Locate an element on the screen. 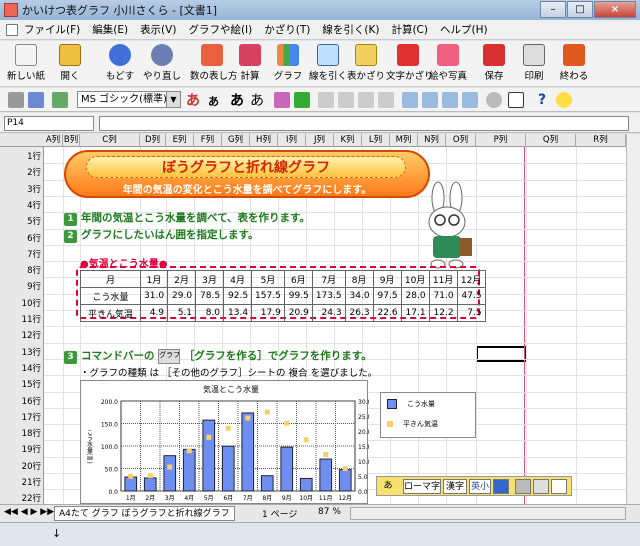  row-header-17: 17行 is located at coordinates (31, 417).